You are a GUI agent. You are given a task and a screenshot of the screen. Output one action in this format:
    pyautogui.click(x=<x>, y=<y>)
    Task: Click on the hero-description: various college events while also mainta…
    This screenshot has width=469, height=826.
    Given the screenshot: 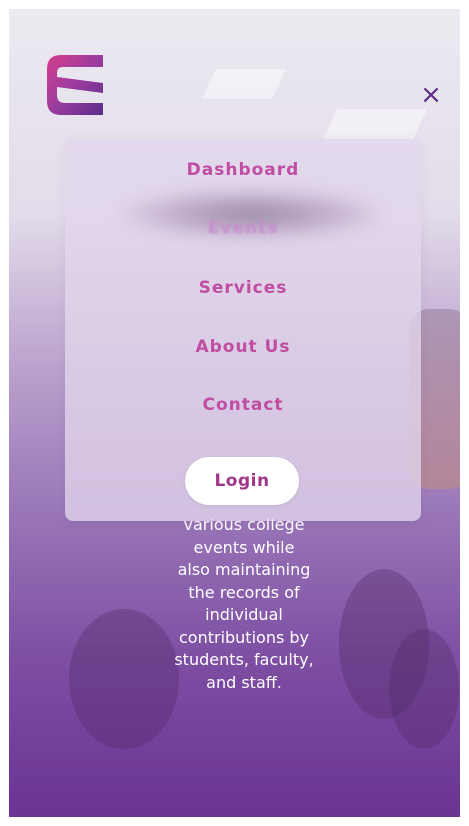 What is the action you would take?
    pyautogui.click(x=244, y=604)
    